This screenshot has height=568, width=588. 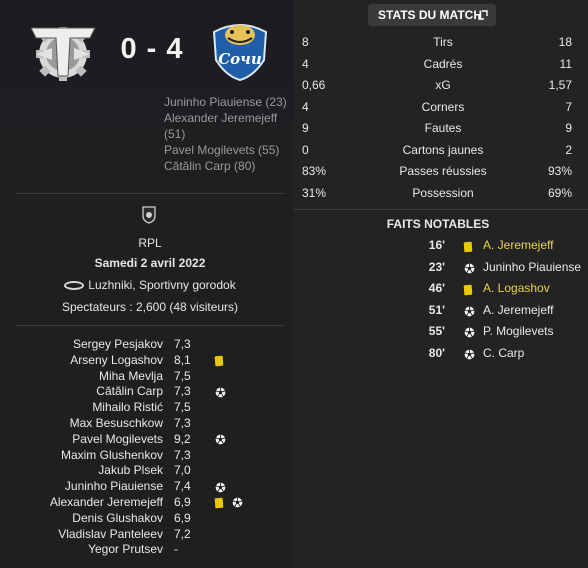 I want to click on player-rating: 9,2, so click(x=182, y=438).